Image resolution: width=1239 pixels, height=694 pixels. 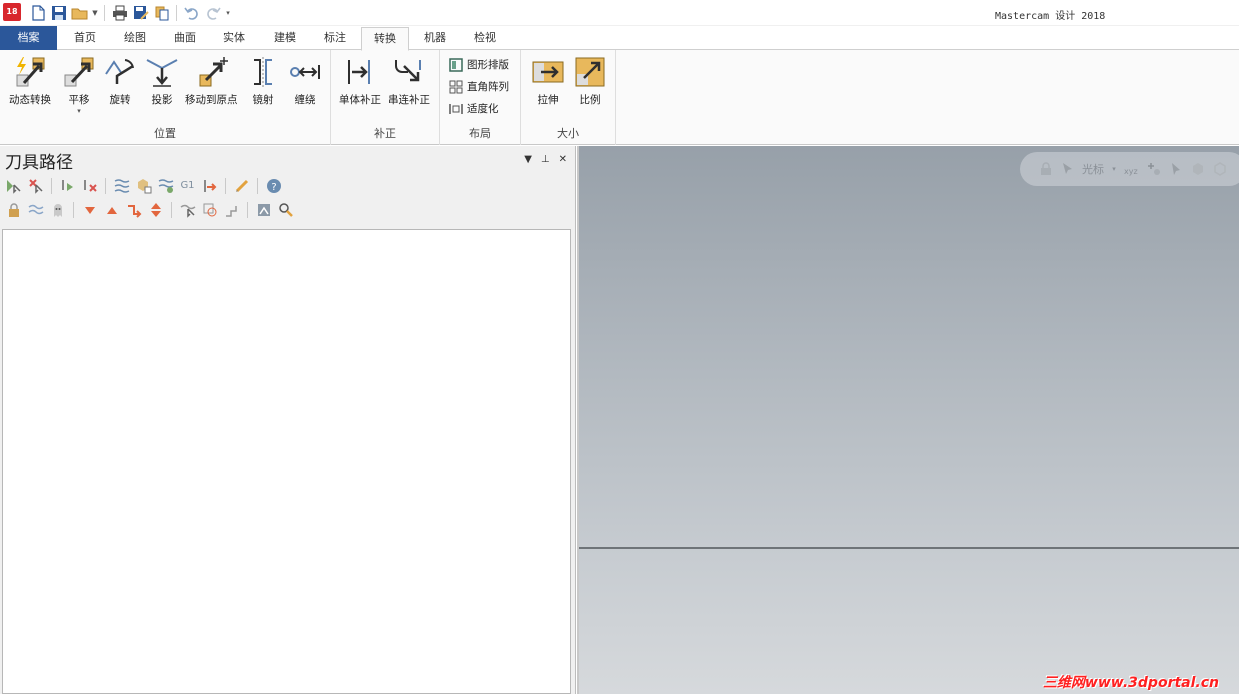 I want to click on insert-arrow-icon, so click(x=133, y=209).